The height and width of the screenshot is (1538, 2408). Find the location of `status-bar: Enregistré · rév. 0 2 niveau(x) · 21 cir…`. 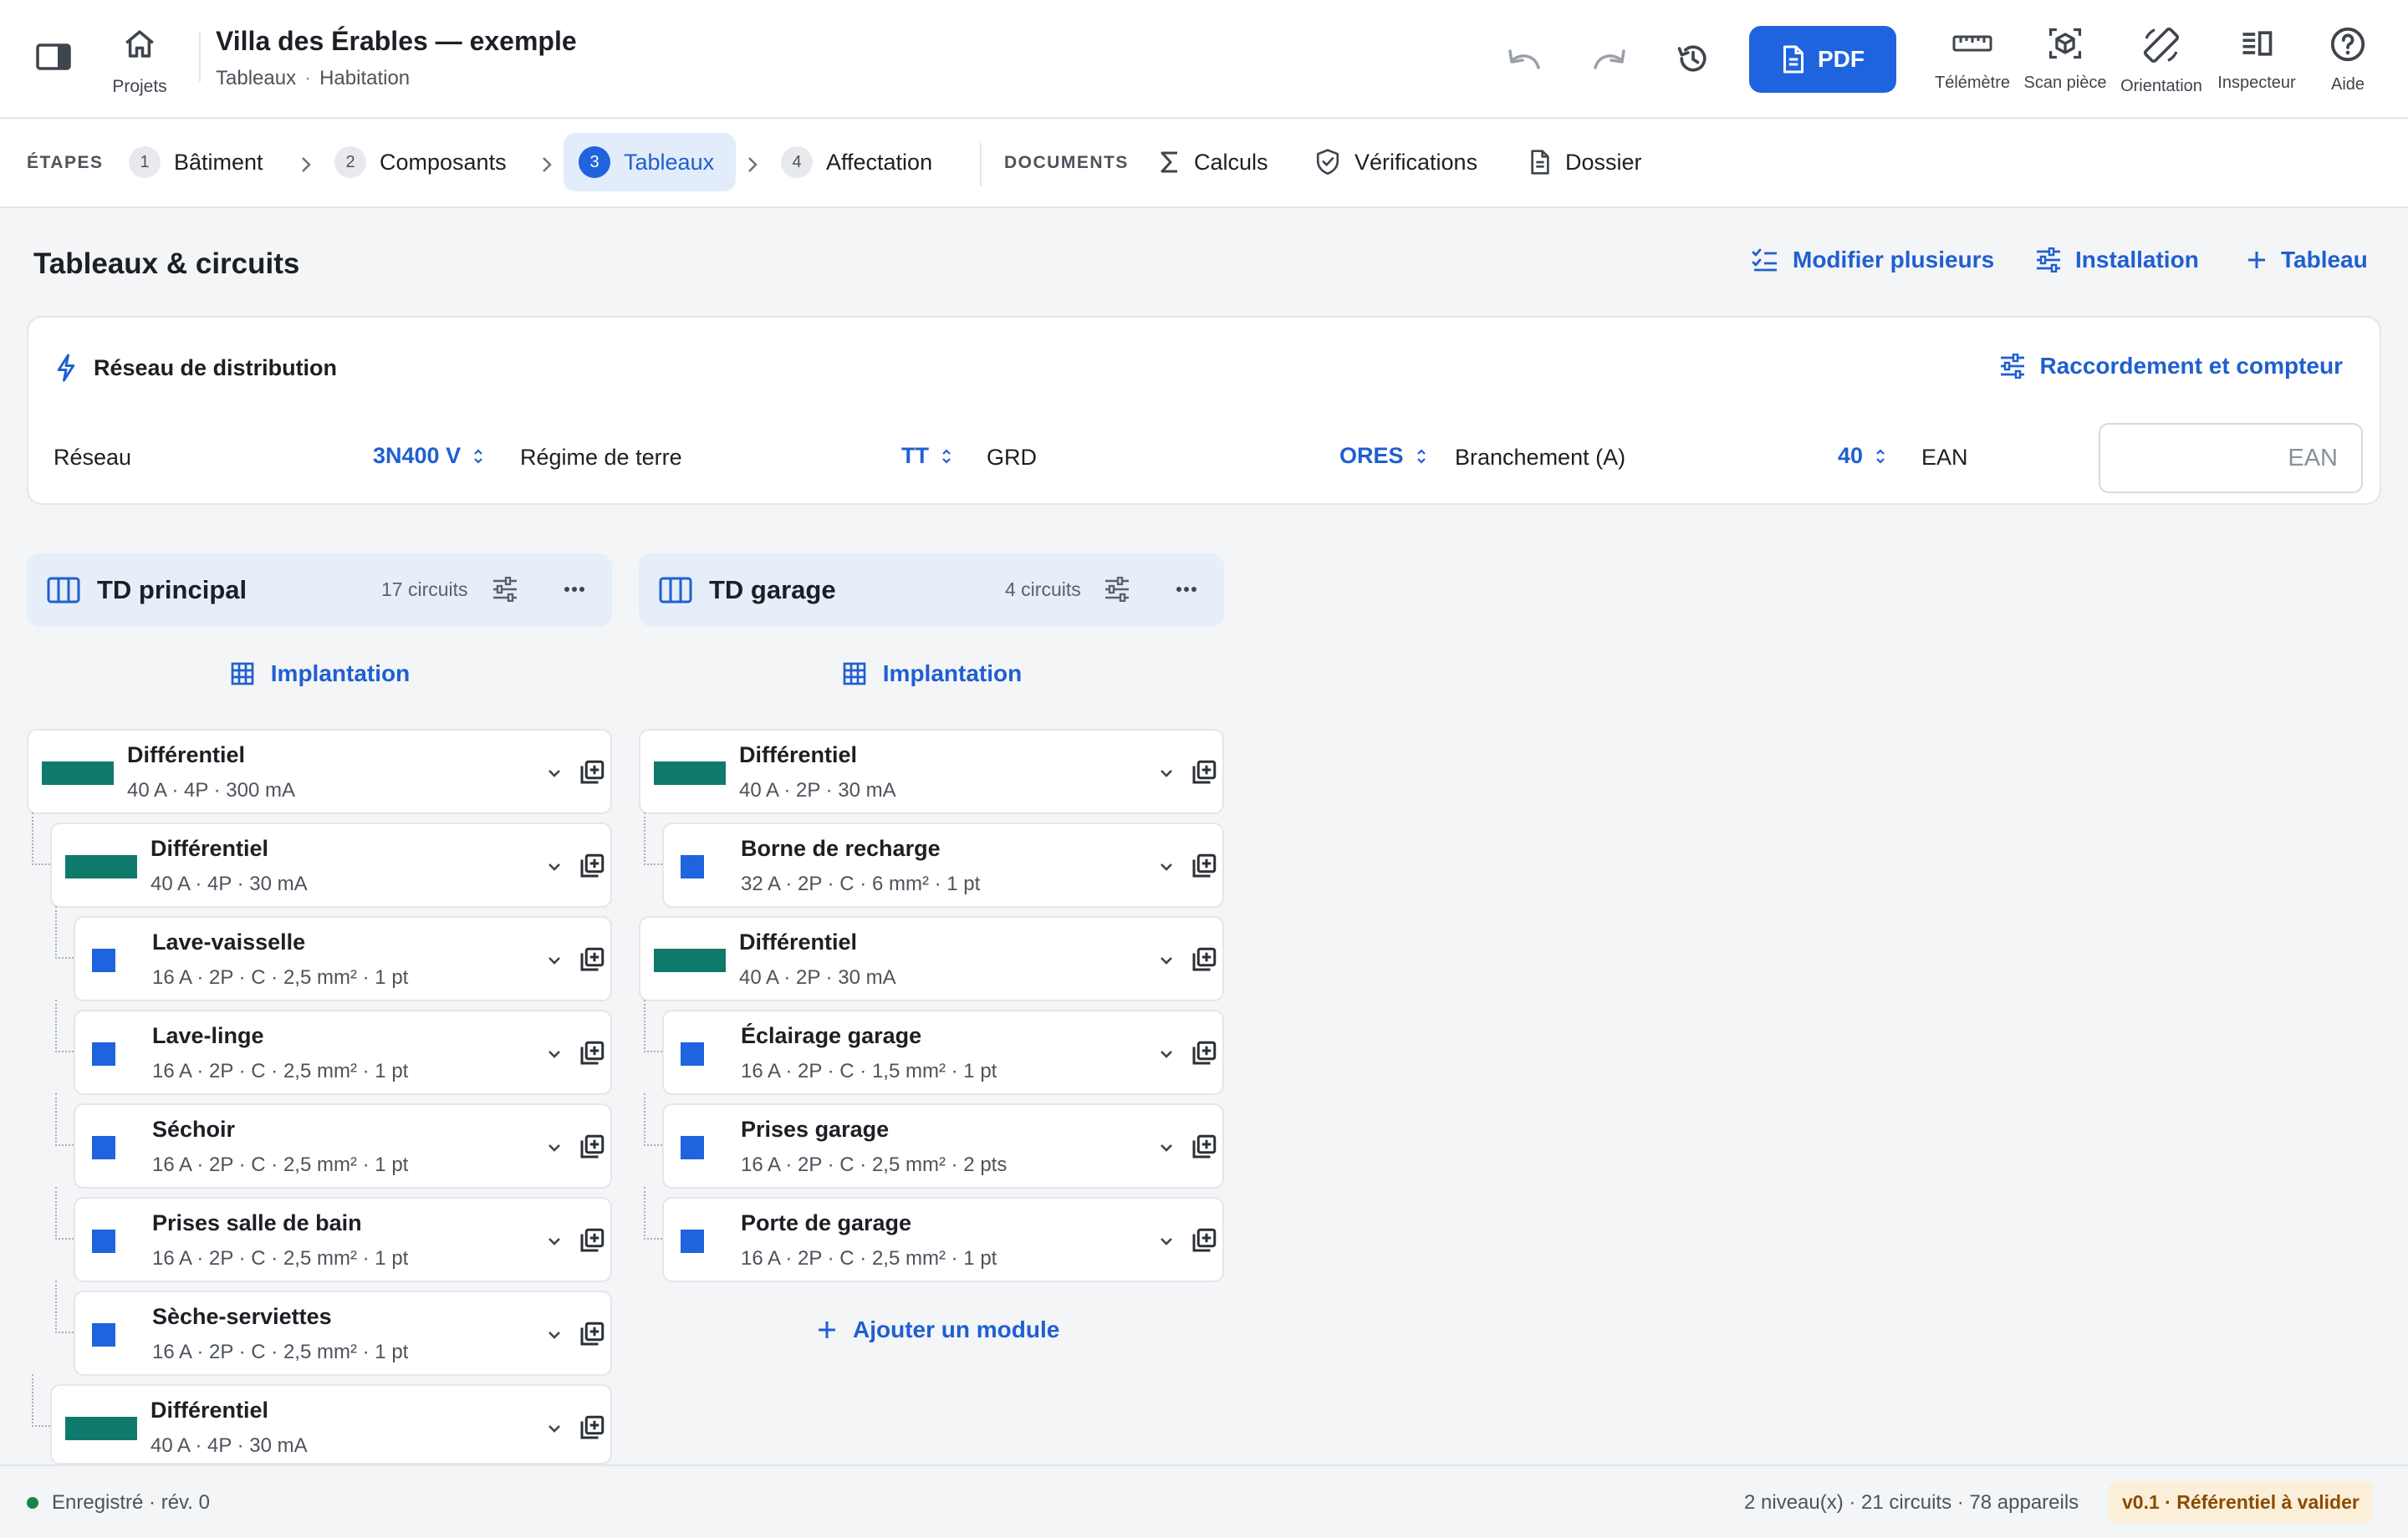

status-bar: Enregistré · rév. 0 2 niveau(x) · 21 cir… is located at coordinates (1204, 1501).